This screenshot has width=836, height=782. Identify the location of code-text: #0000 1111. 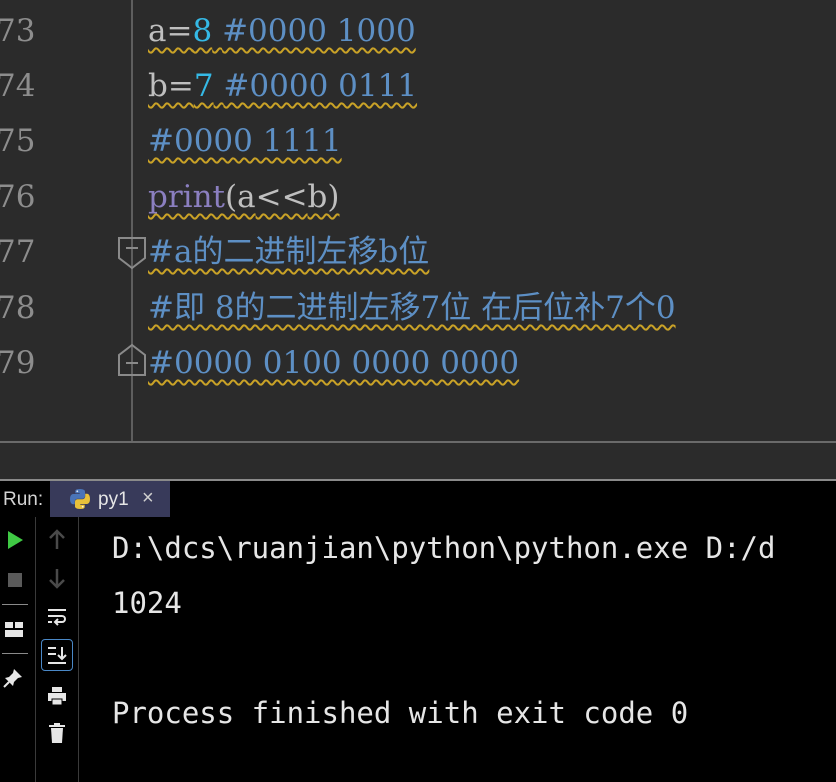
(245, 141).